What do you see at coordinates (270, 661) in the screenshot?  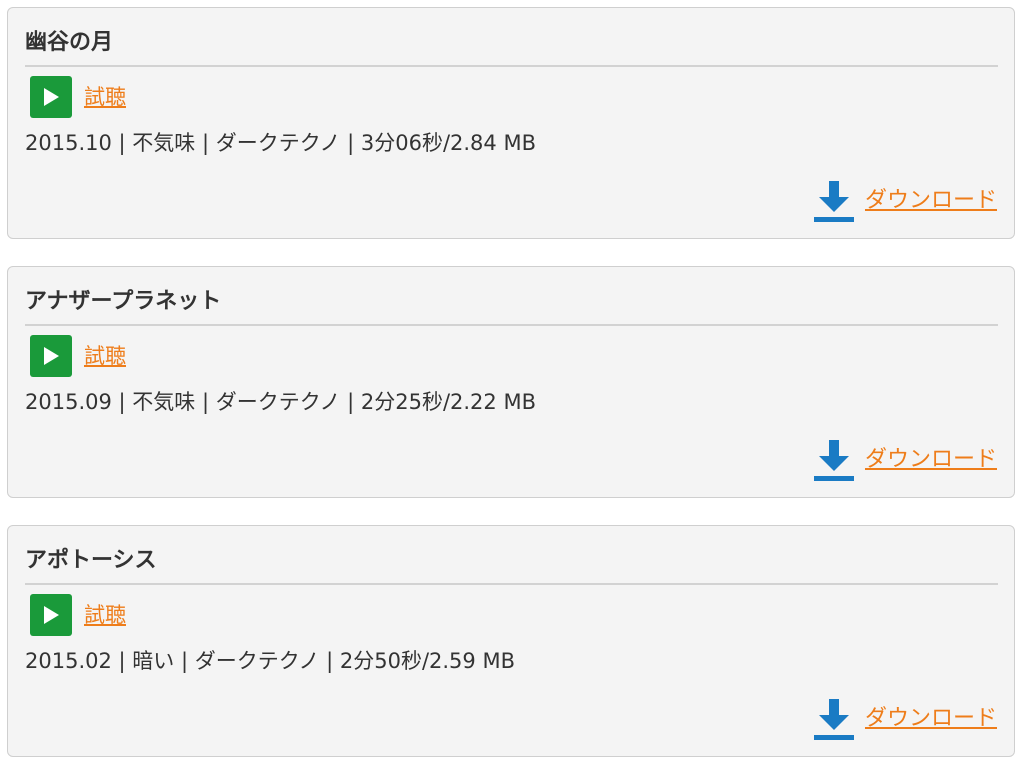 I see `track-meta: 2015.02 | 暗い | ダークテクノ | 2分50秒/2.59 MB` at bounding box center [270, 661].